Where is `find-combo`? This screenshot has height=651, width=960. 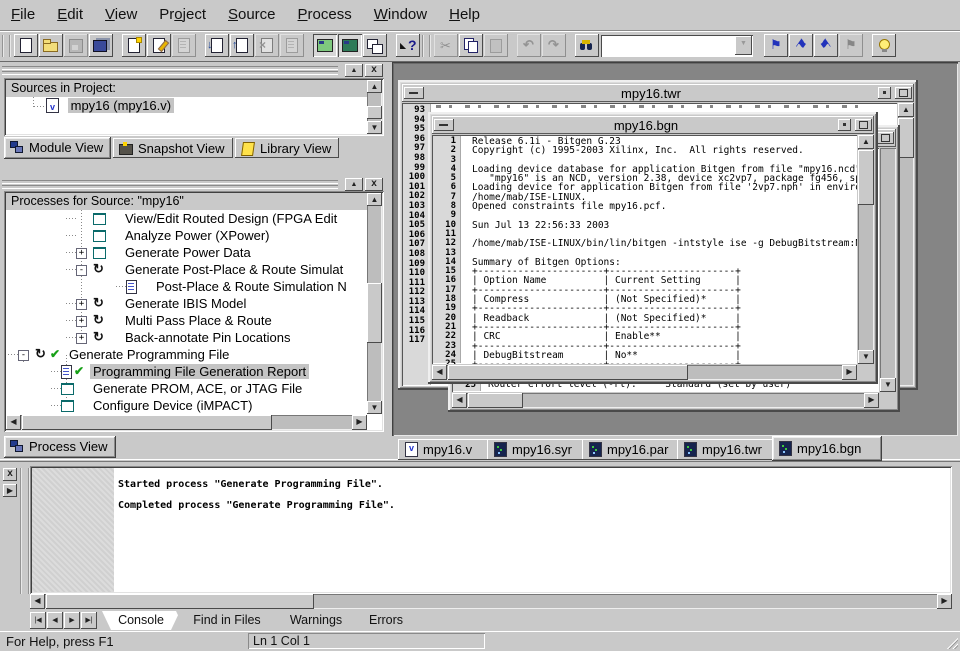 find-combo is located at coordinates (677, 46).